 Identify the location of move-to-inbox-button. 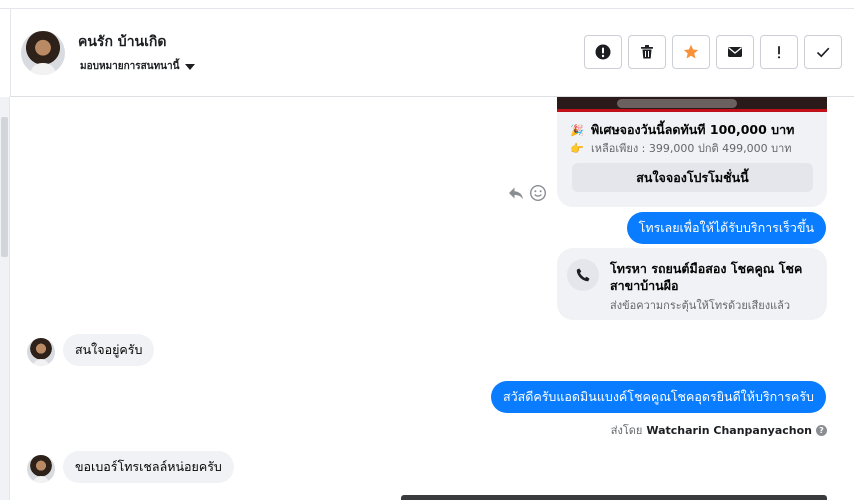
(735, 52).